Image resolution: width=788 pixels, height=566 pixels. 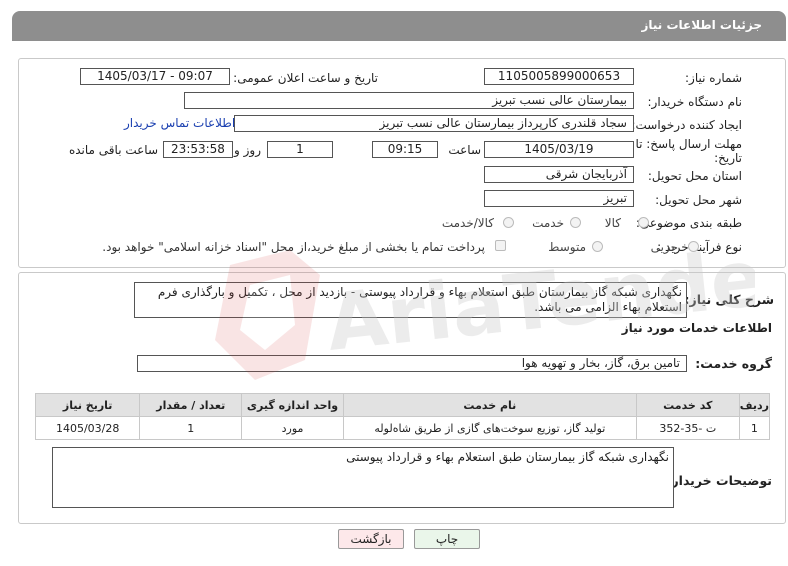 I want to click on category-service-label: خدمت, so click(x=548, y=223).